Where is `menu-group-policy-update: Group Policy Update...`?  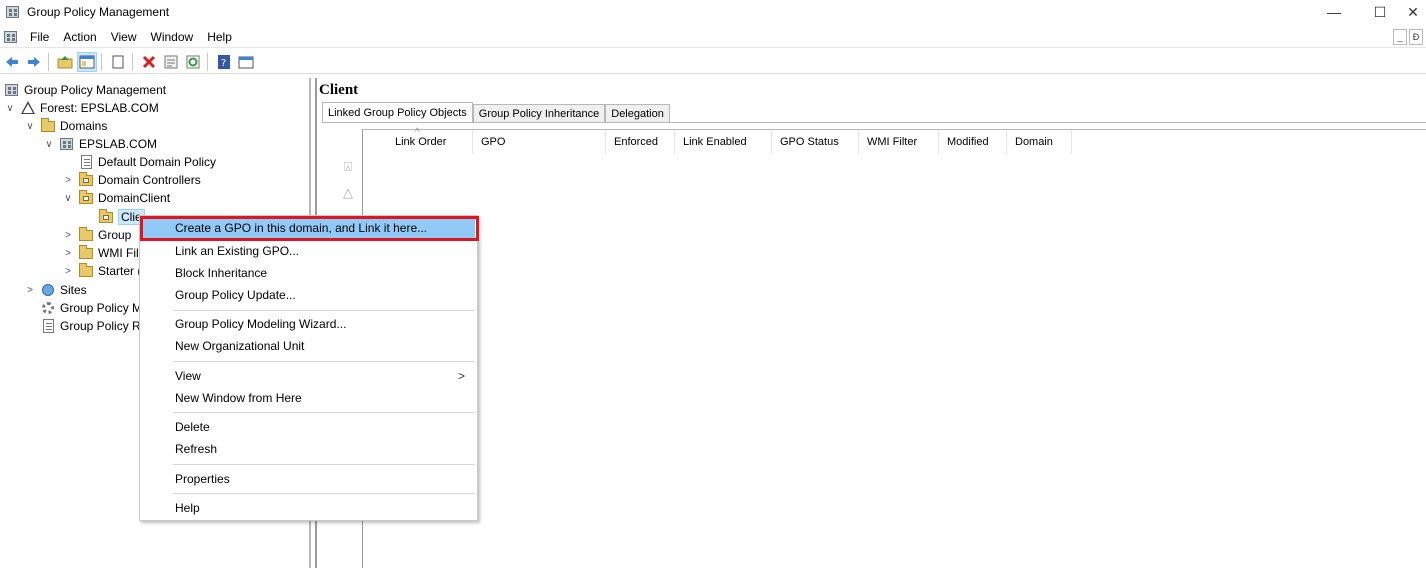 menu-group-policy-update: Group Policy Update... is located at coordinates (308, 295).